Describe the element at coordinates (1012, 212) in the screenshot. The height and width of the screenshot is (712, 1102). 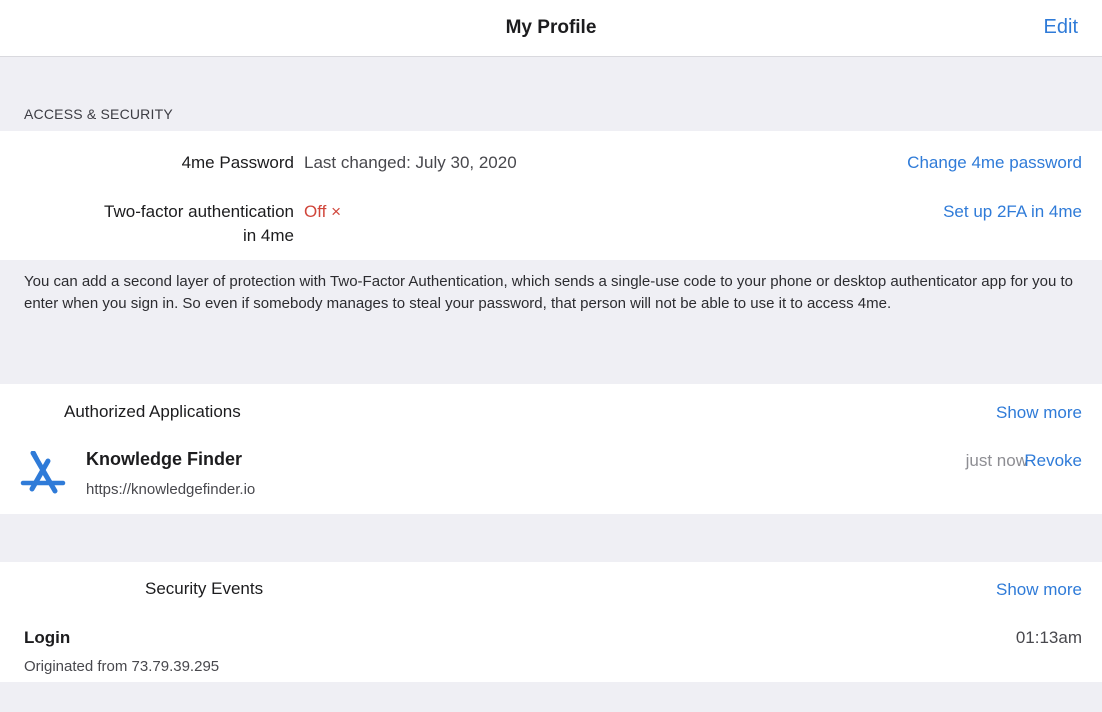
I see `setup-2fa-link: Set up 2FA in 4me` at that location.